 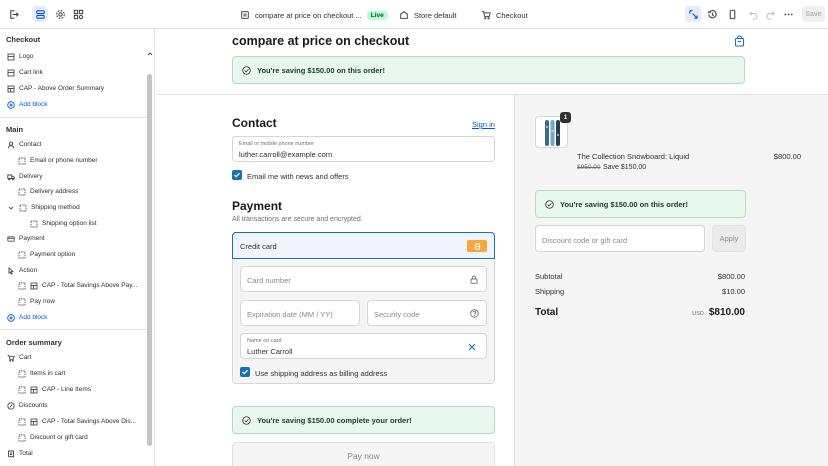 What do you see at coordinates (729, 238) in the screenshot?
I see `apply-button: Apply` at bounding box center [729, 238].